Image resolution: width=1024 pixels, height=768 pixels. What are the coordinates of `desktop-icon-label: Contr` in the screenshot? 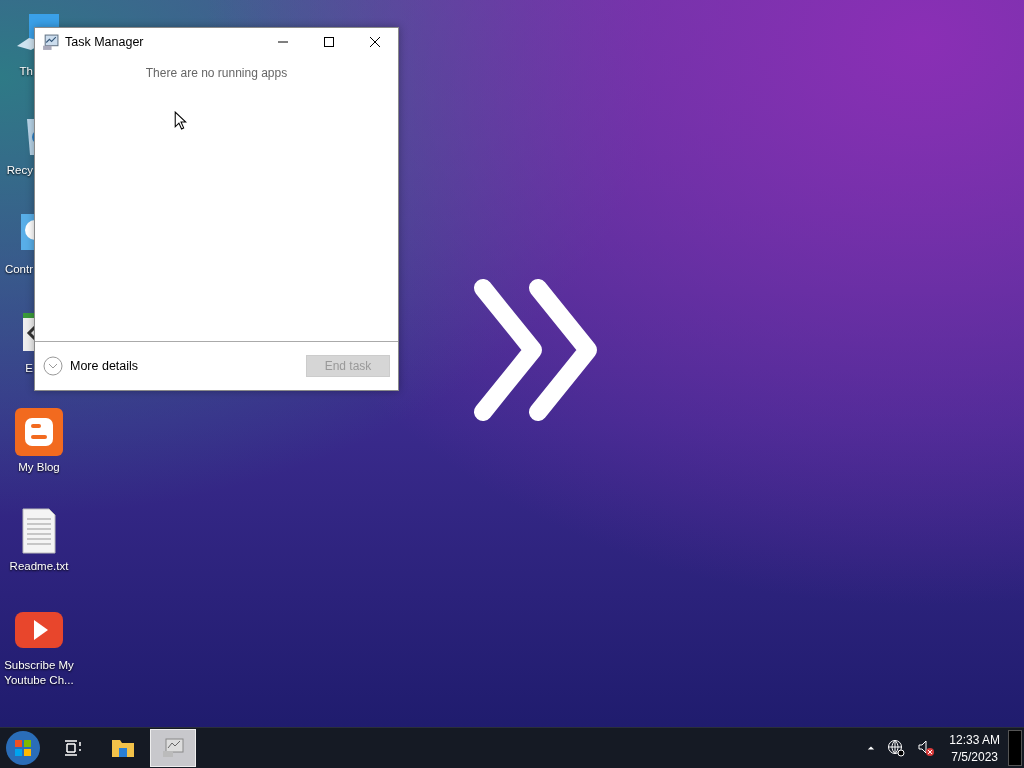 It's located at (18, 269).